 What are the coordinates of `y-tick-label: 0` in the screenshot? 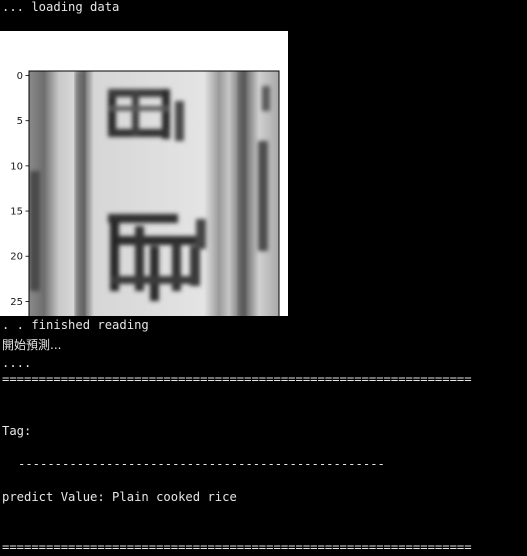 It's located at (20, 76).